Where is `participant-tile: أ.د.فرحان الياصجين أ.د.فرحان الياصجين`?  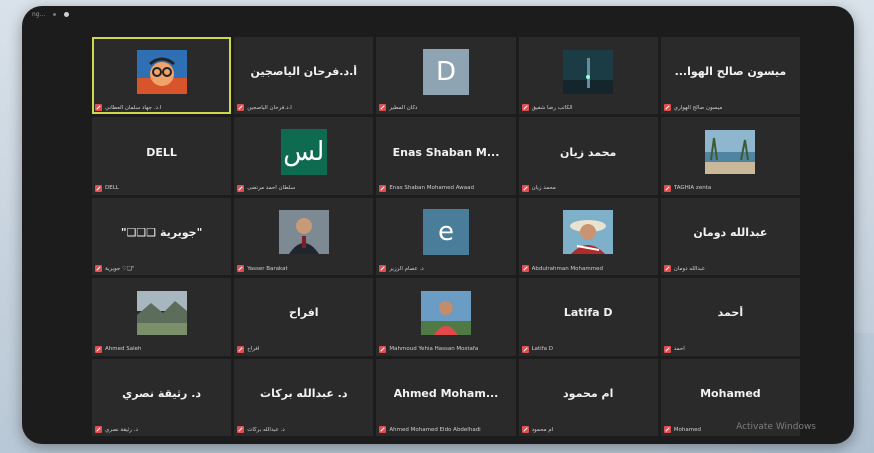
participant-tile: أ.د.فرحان الياصجين أ.د.فرحان الياصجين is located at coordinates (304, 76).